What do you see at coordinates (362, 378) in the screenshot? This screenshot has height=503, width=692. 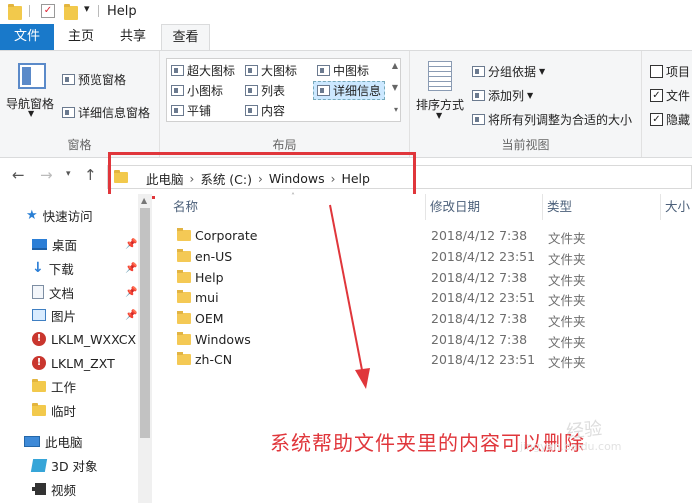 I see `arrow-head` at bounding box center [362, 378].